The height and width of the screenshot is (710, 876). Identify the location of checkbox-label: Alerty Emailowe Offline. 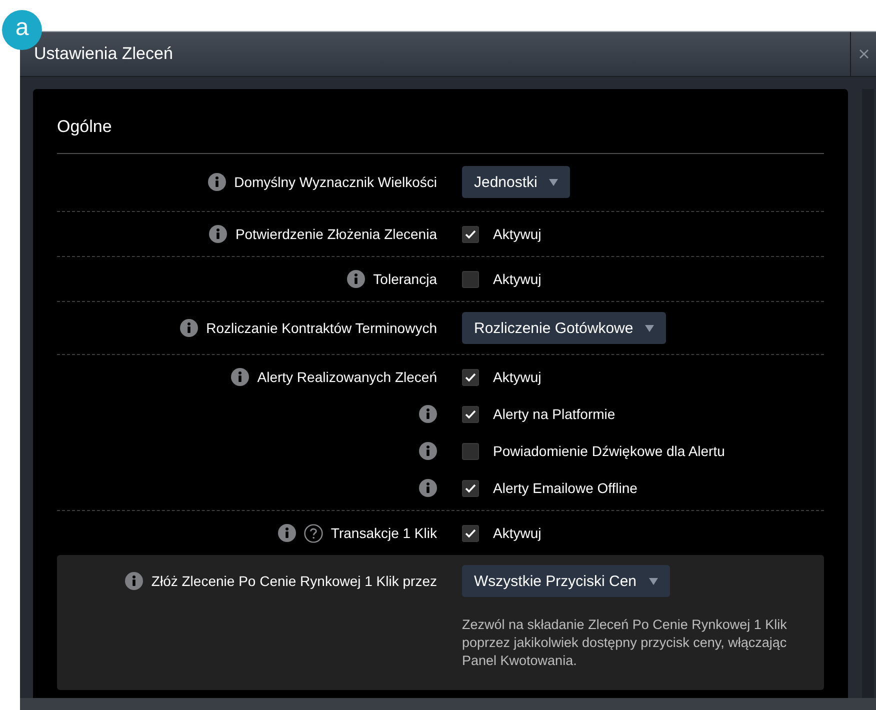
(565, 488).